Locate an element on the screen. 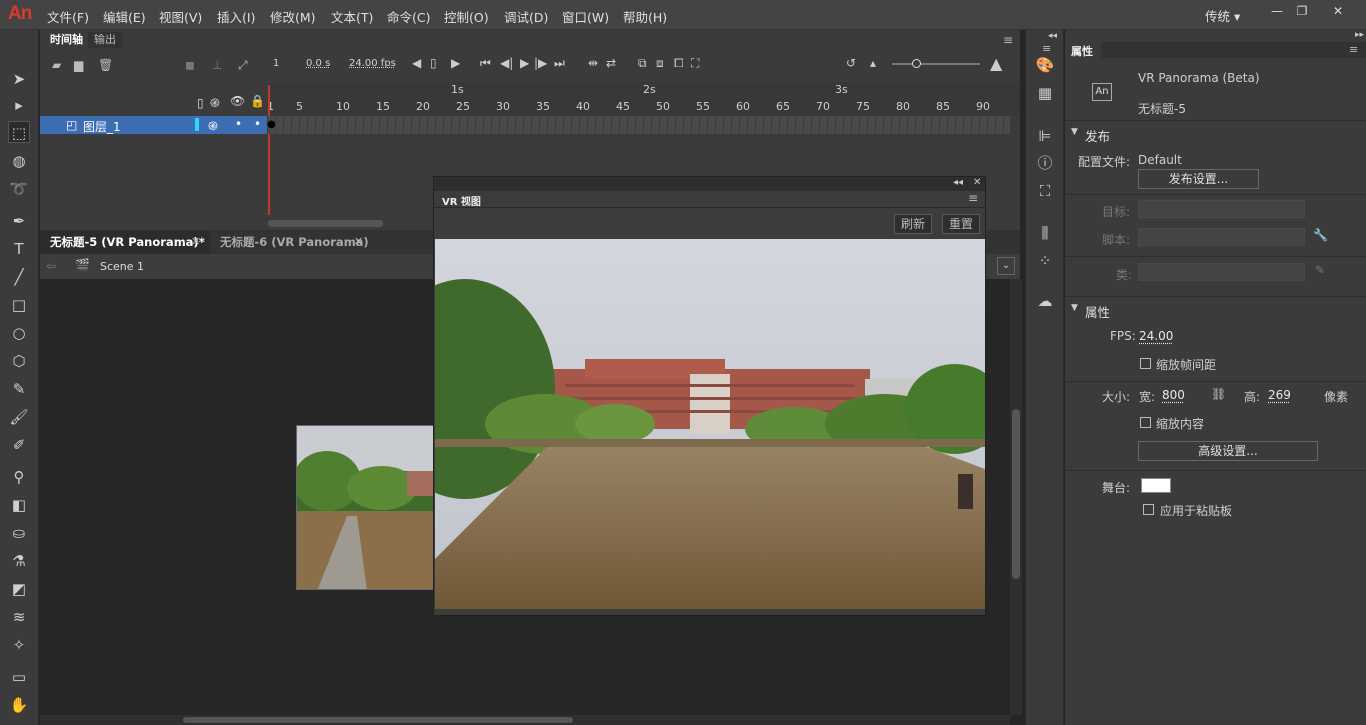 The width and height of the screenshot is (1366, 725). swatches-icon: ▦ is located at coordinates (1045, 93).